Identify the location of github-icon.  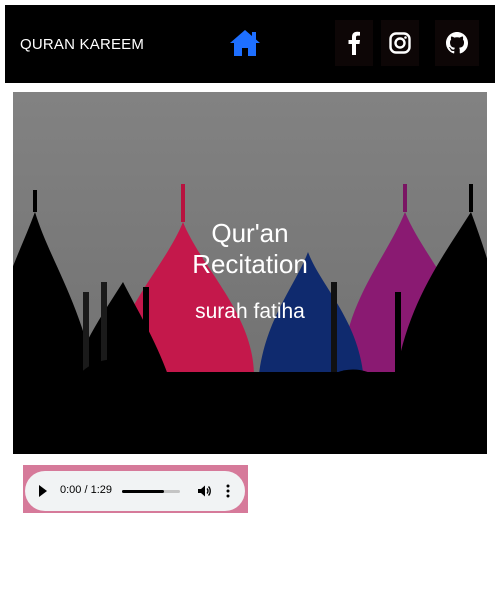
(457, 43).